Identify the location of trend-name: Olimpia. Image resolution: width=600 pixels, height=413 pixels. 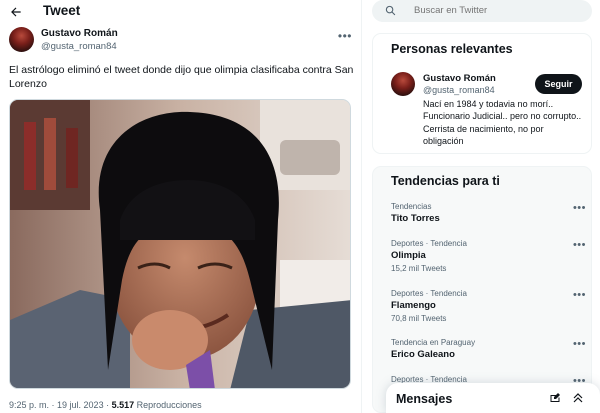
(408, 255).